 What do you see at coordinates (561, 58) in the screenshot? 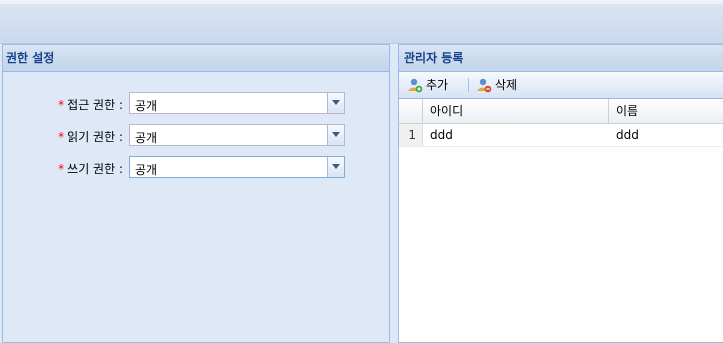
I see `admin-registration-title: 관리자 등록` at bounding box center [561, 58].